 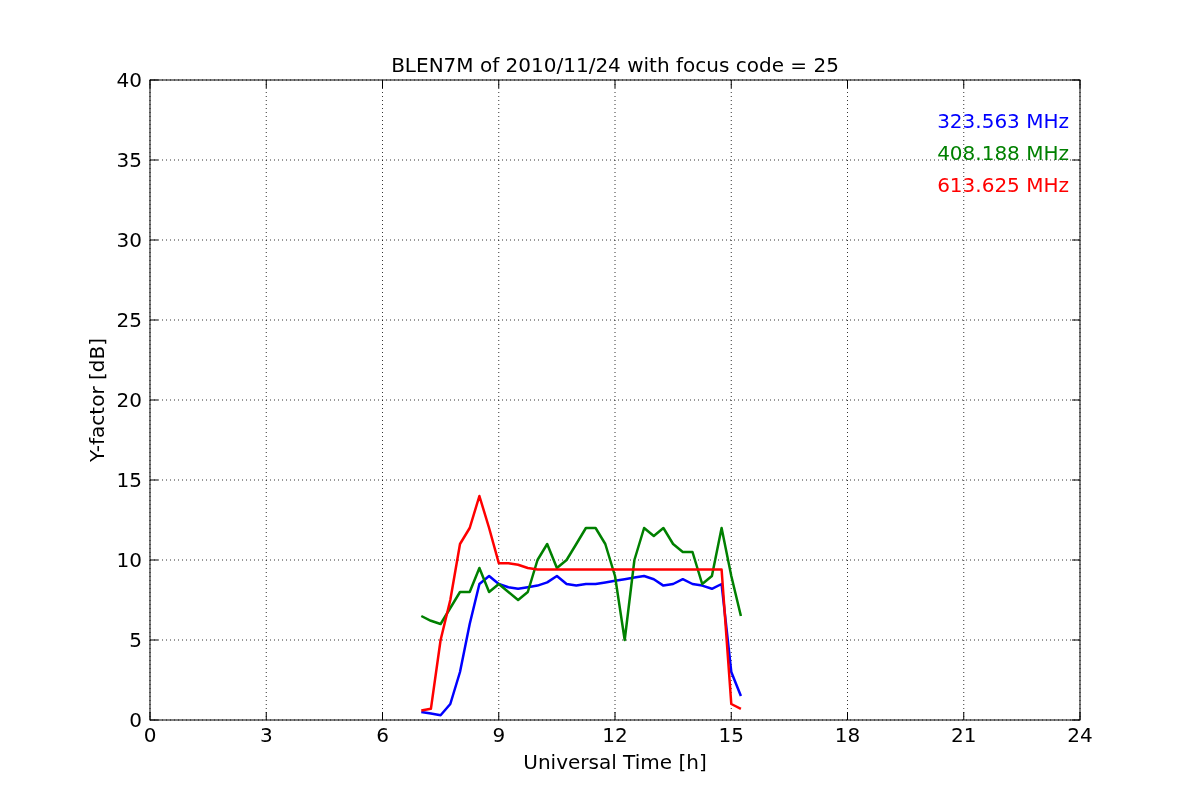 What do you see at coordinates (1003, 121) in the screenshot?
I see `legend-label: 323.563 MHz` at bounding box center [1003, 121].